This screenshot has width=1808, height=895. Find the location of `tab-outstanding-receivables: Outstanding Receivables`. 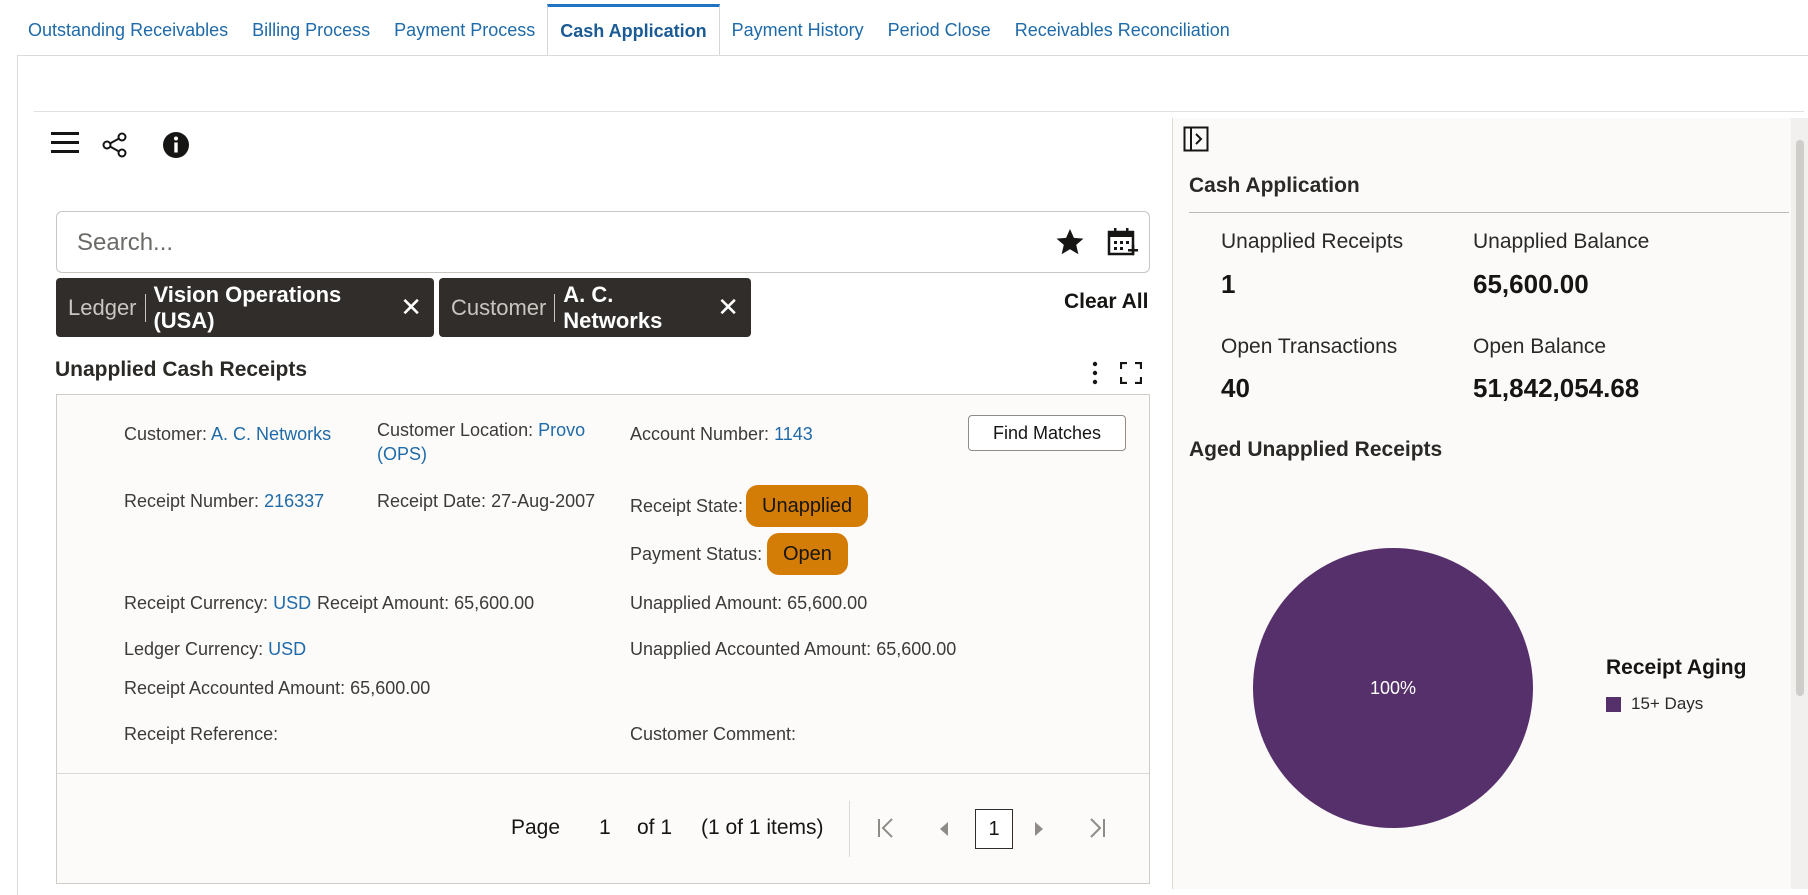

tab-outstanding-receivables: Outstanding Receivables is located at coordinates (128, 30).